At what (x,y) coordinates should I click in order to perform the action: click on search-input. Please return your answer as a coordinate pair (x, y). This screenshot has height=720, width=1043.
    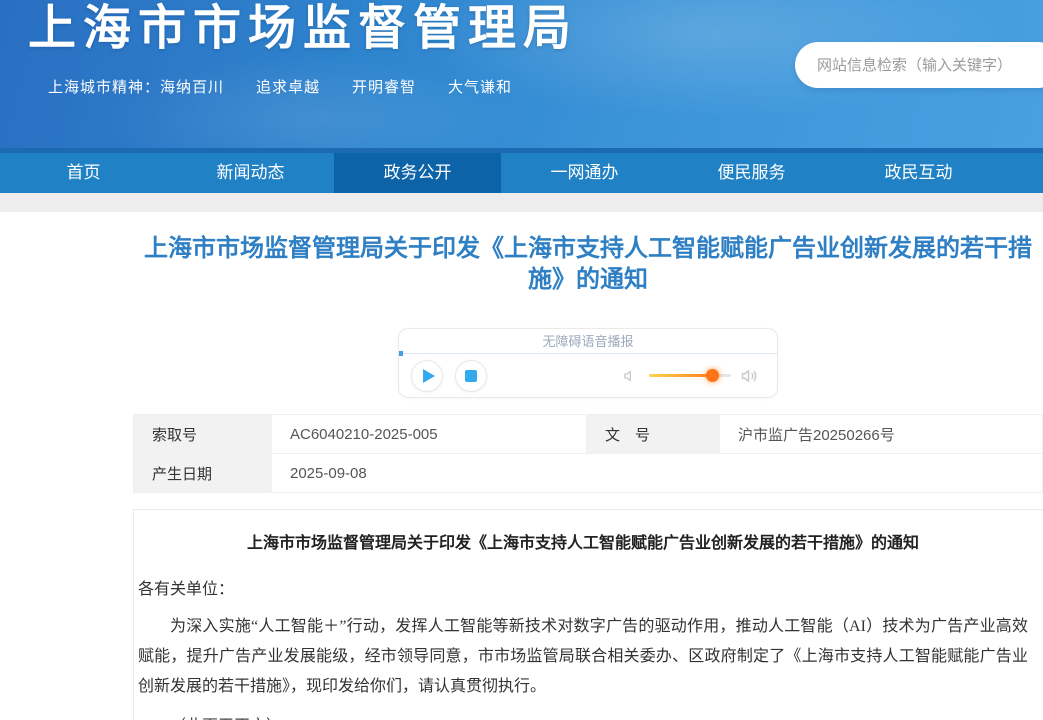
    Looking at the image, I should click on (919, 65).